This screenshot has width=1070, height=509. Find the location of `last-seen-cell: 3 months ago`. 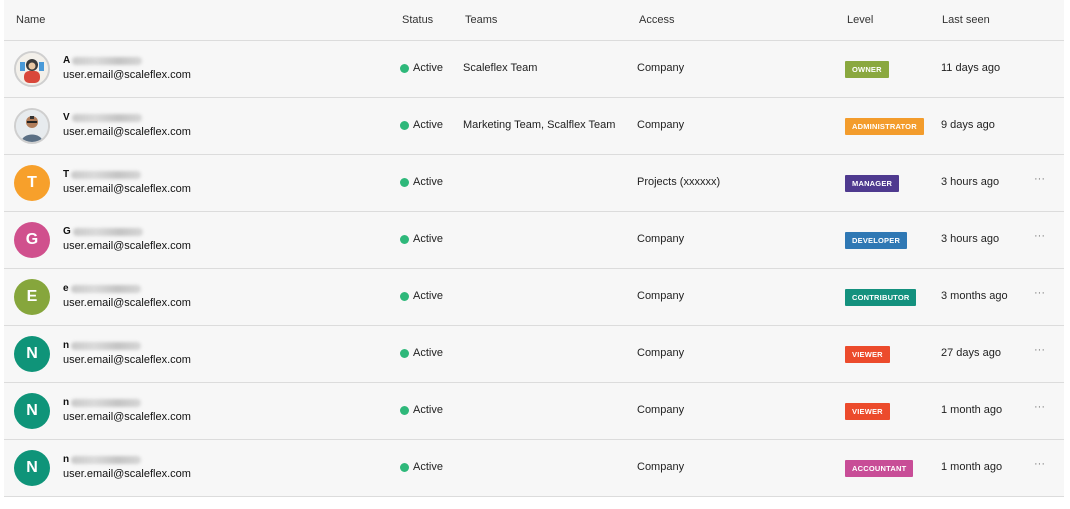

last-seen-cell: 3 months ago is located at coordinates (974, 296).